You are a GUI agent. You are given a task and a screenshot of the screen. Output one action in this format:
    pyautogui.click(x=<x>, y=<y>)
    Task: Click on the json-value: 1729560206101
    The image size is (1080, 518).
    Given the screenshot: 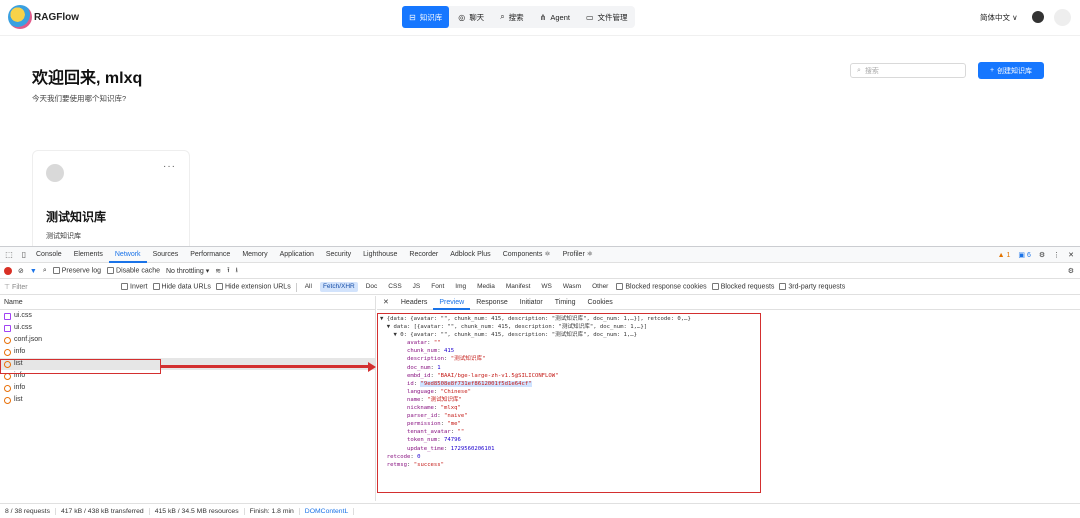 What is the action you would take?
    pyautogui.click(x=472, y=448)
    